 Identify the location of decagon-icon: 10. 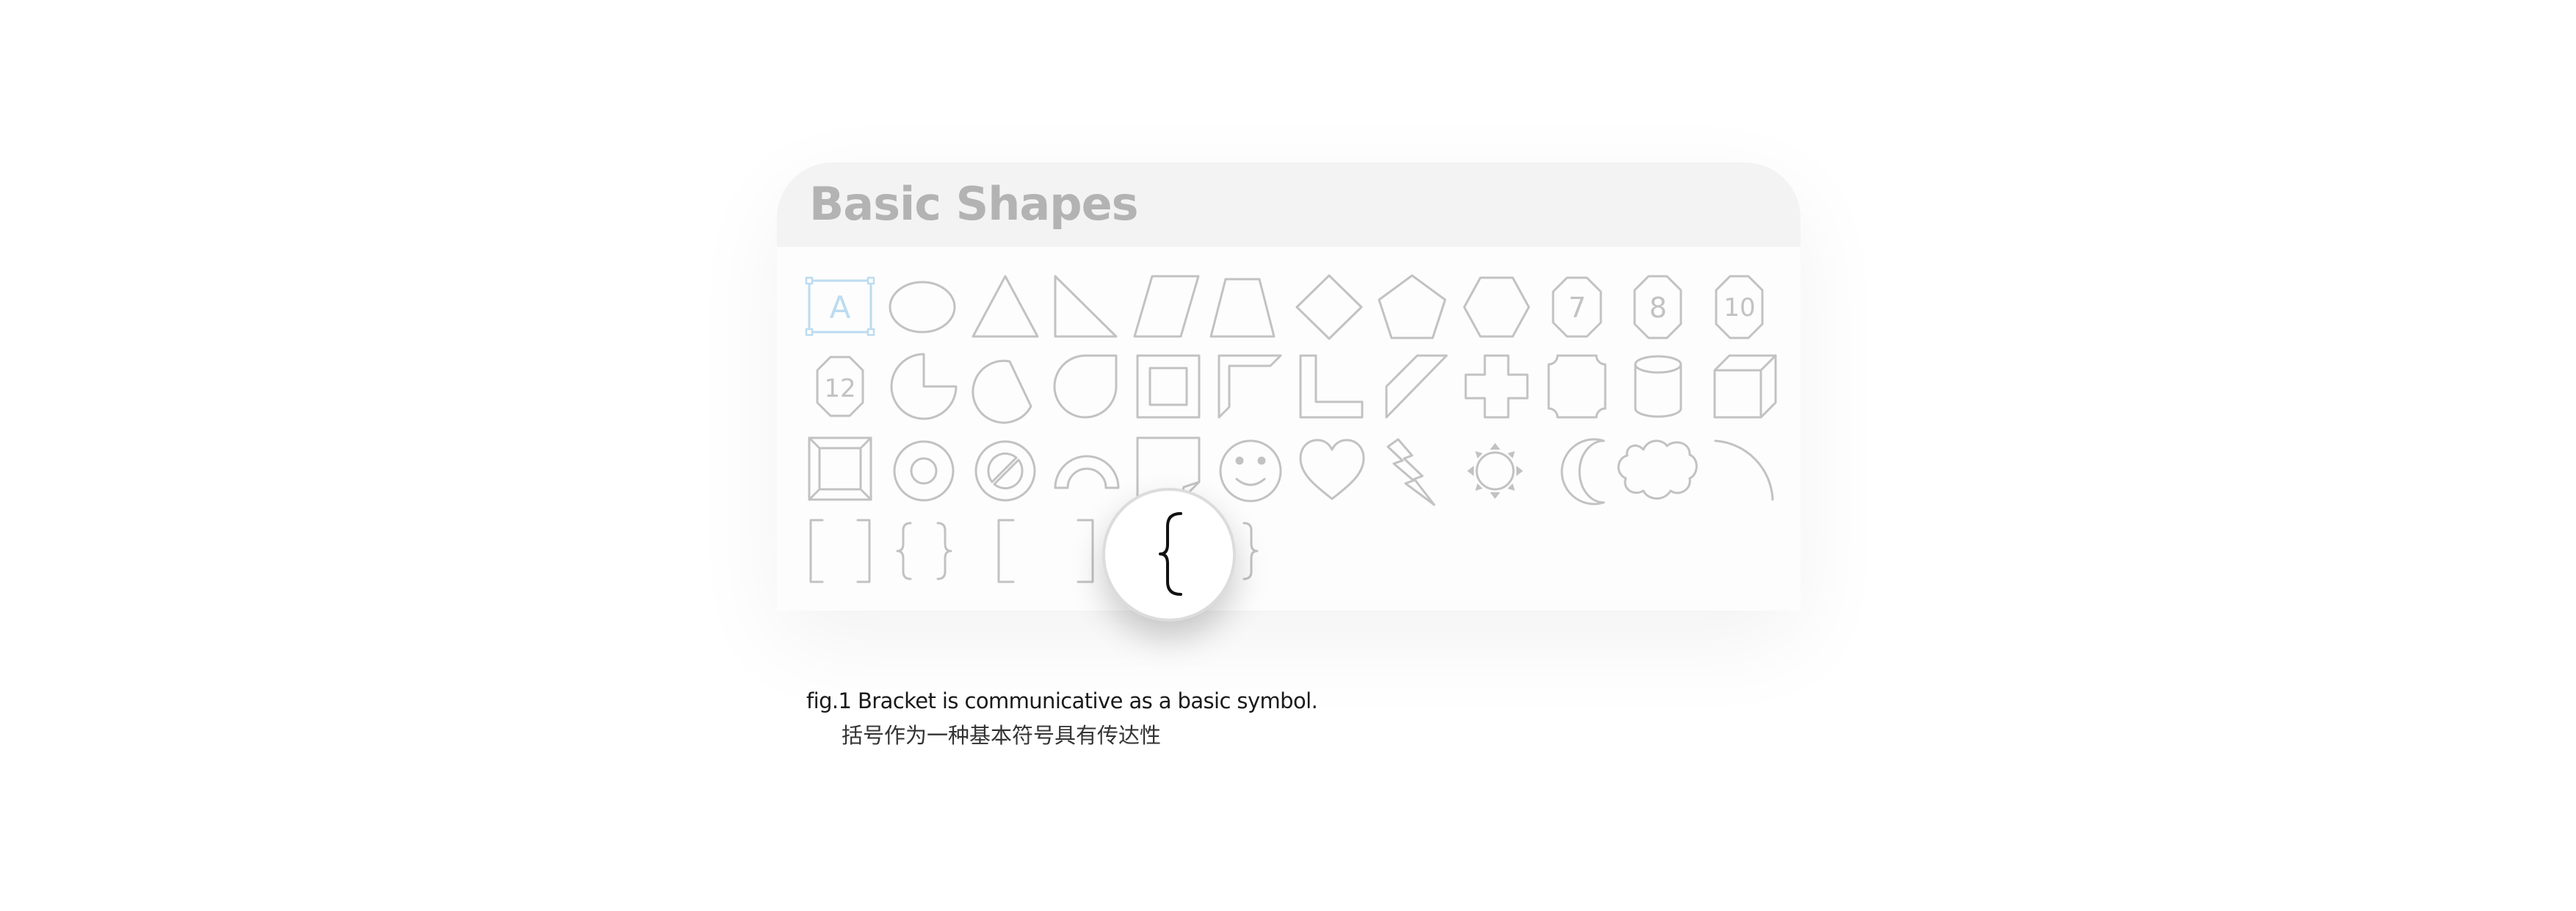
(1739, 307).